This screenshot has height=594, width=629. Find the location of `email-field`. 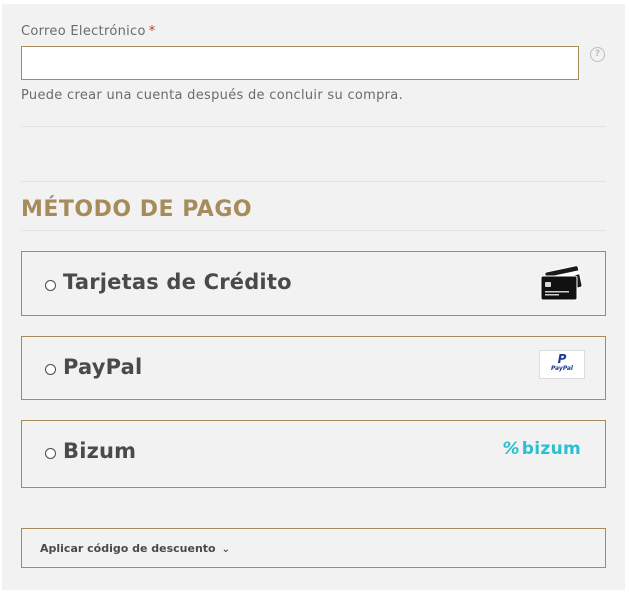

email-field is located at coordinates (300, 63).